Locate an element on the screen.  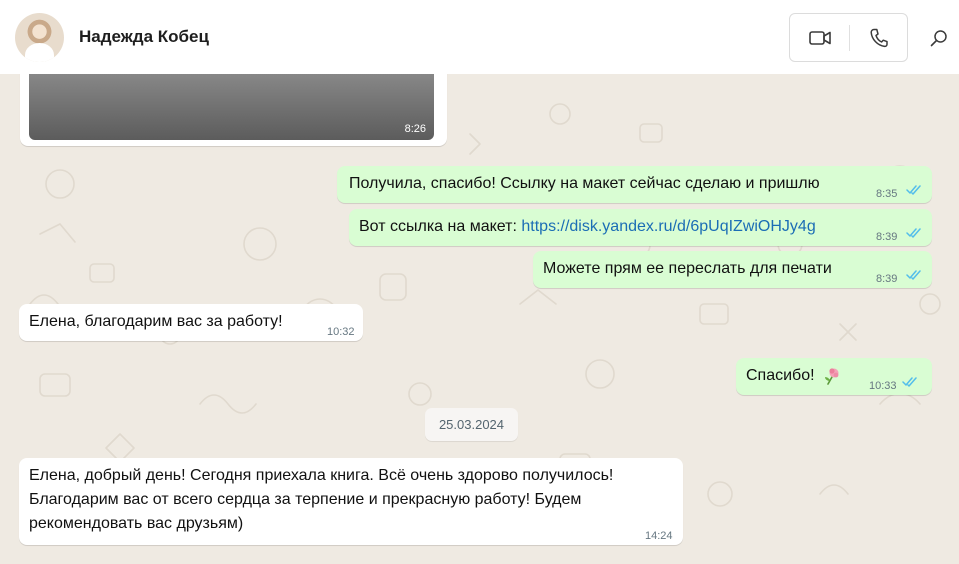
search-button is located at coordinates (939, 38).